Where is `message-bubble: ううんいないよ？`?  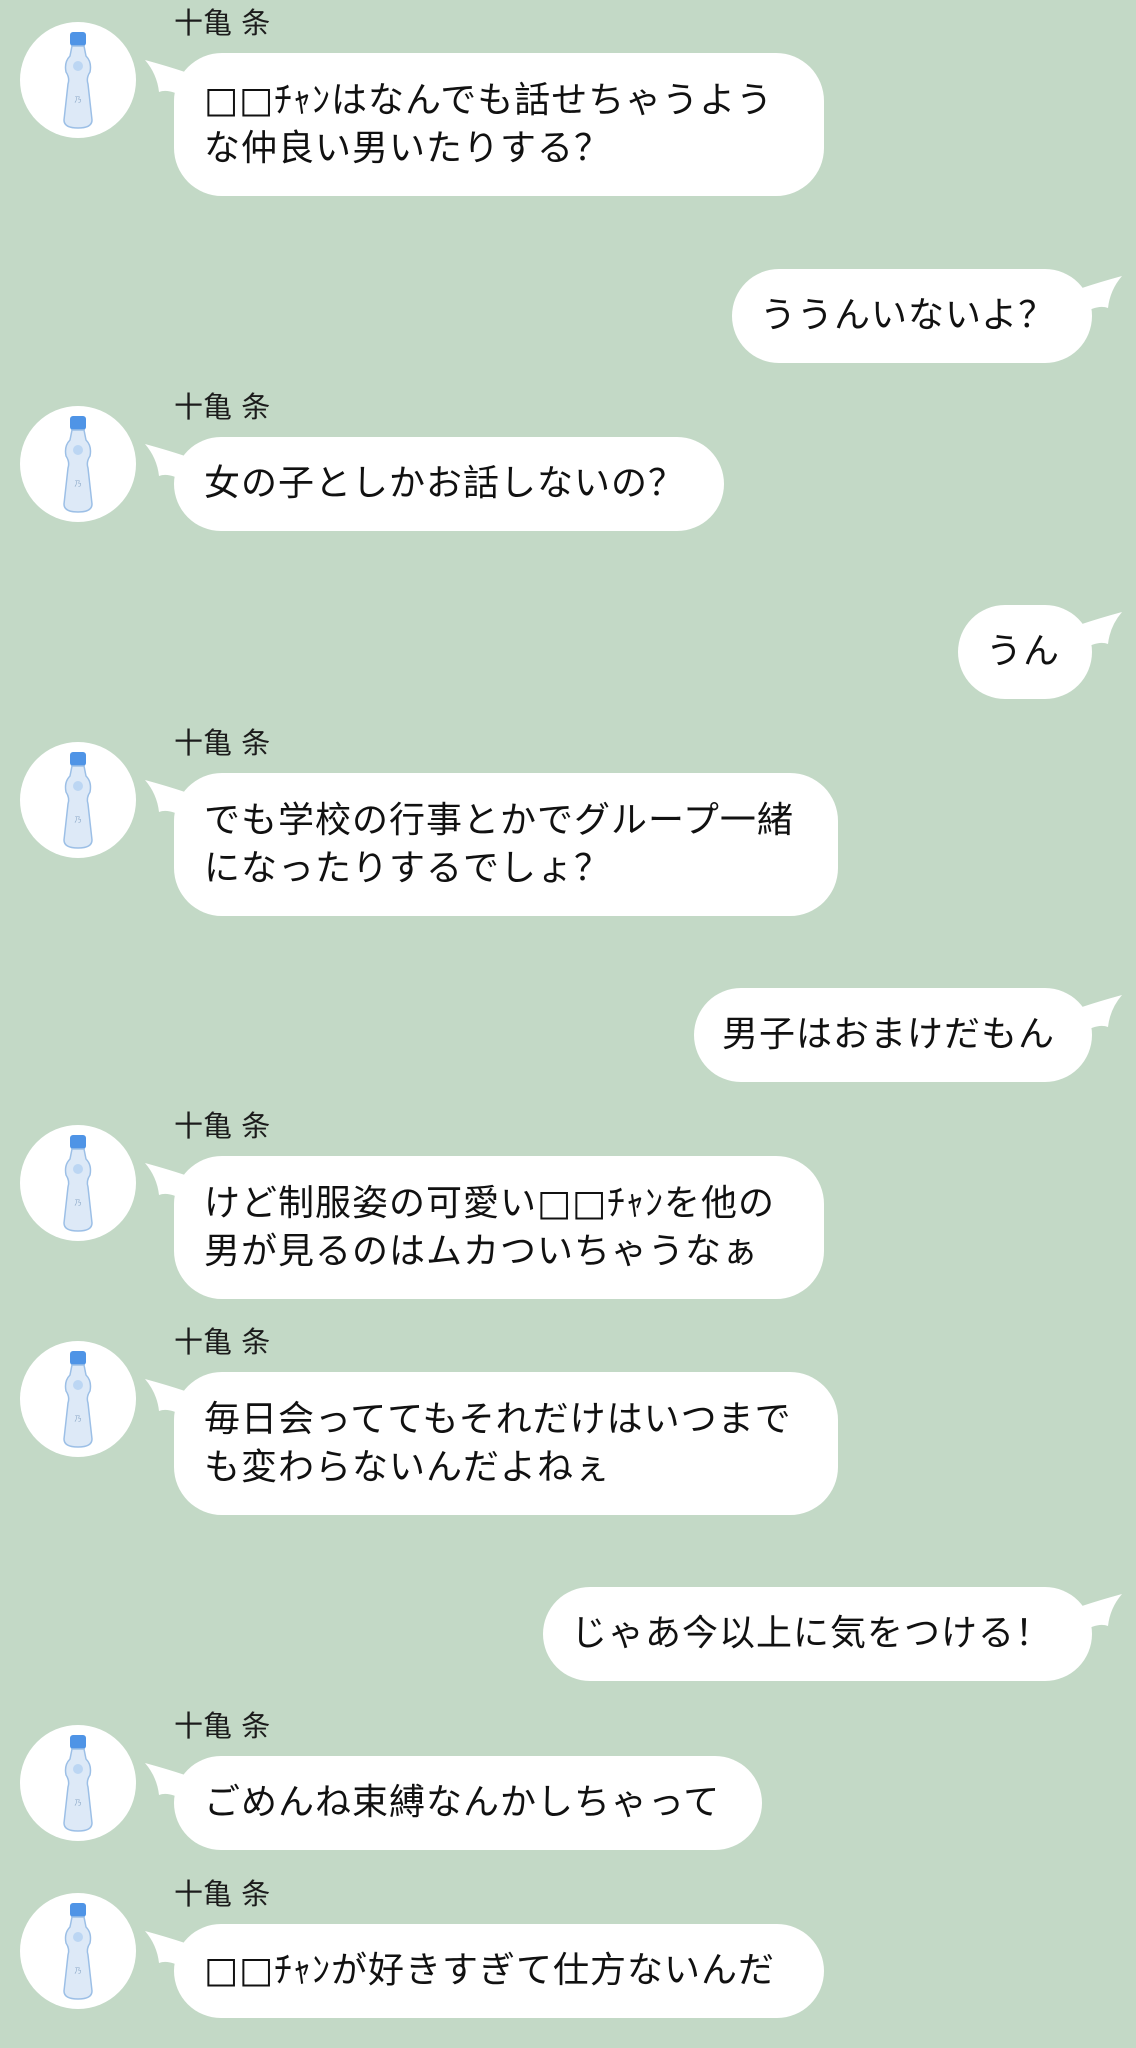 message-bubble: ううんいないよ？ is located at coordinates (912, 316).